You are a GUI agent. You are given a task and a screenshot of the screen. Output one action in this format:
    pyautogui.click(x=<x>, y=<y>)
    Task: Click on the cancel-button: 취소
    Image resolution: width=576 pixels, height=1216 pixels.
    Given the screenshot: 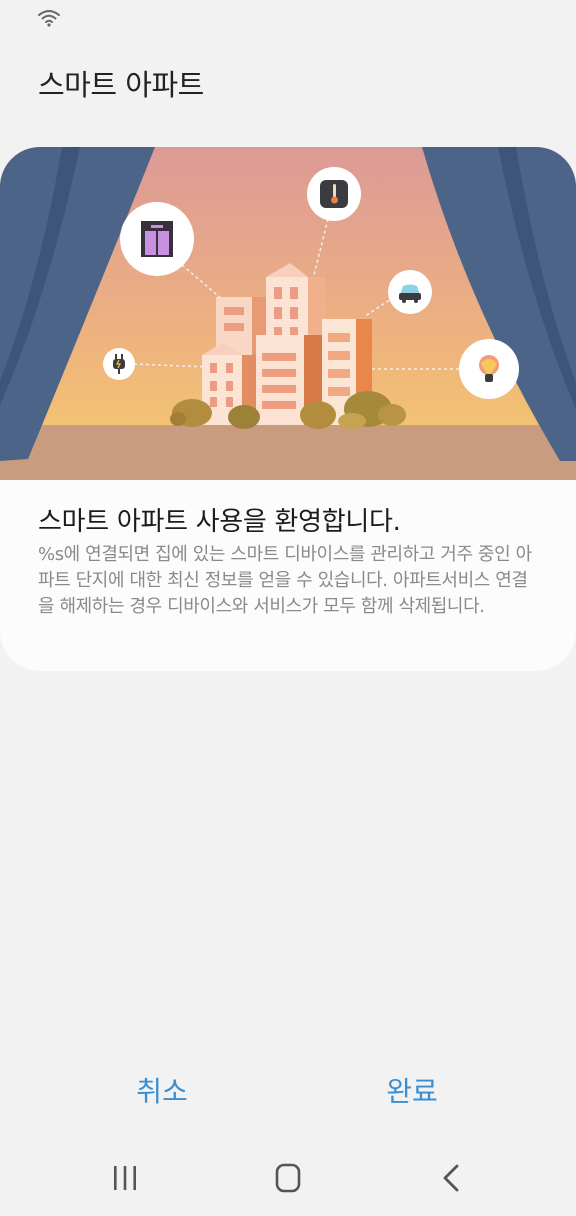 What is the action you would take?
    pyautogui.click(x=162, y=1092)
    